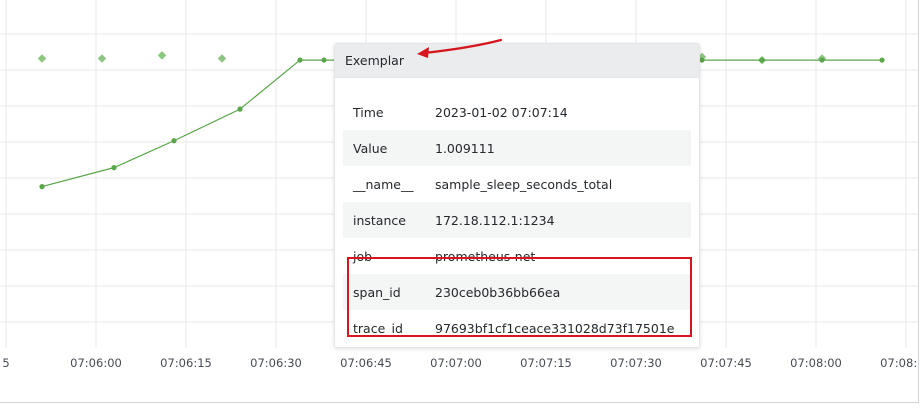 The image size is (921, 413). Describe the element at coordinates (517, 148) in the screenshot. I see `table-row-value: Value 1.009111` at that location.